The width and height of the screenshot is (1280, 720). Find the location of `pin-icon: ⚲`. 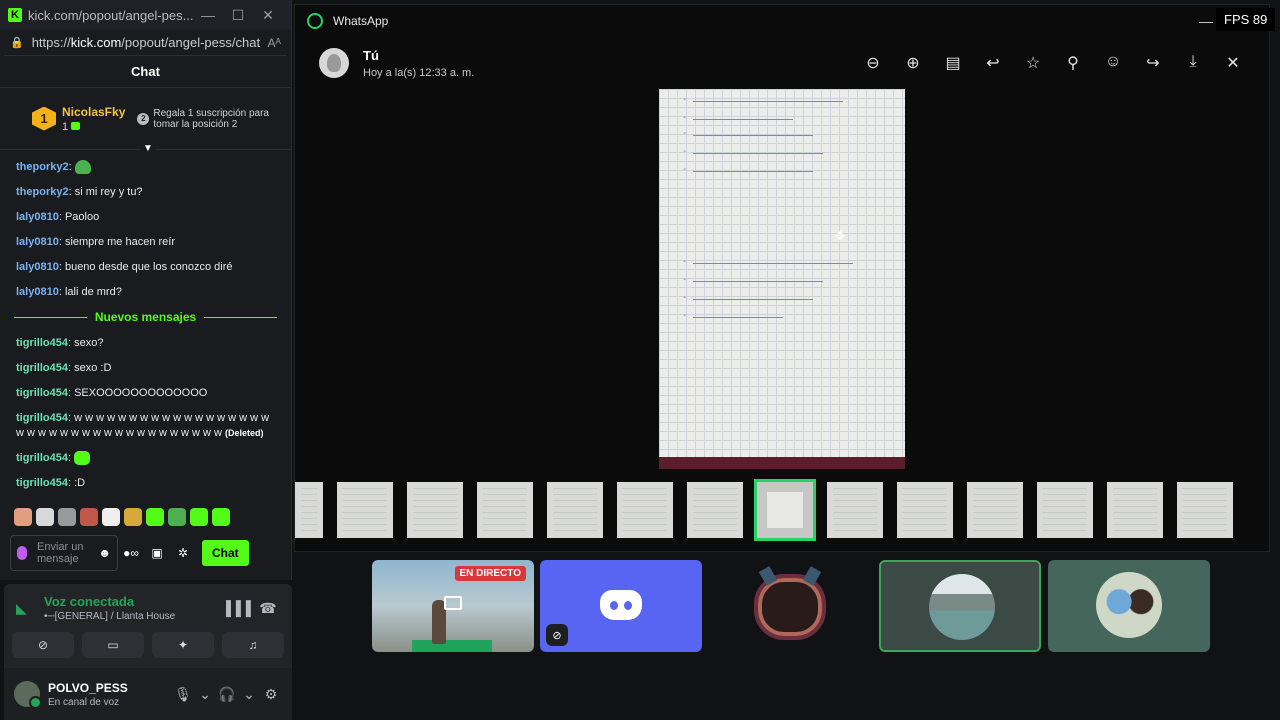

pin-icon: ⚲ is located at coordinates (1073, 63).